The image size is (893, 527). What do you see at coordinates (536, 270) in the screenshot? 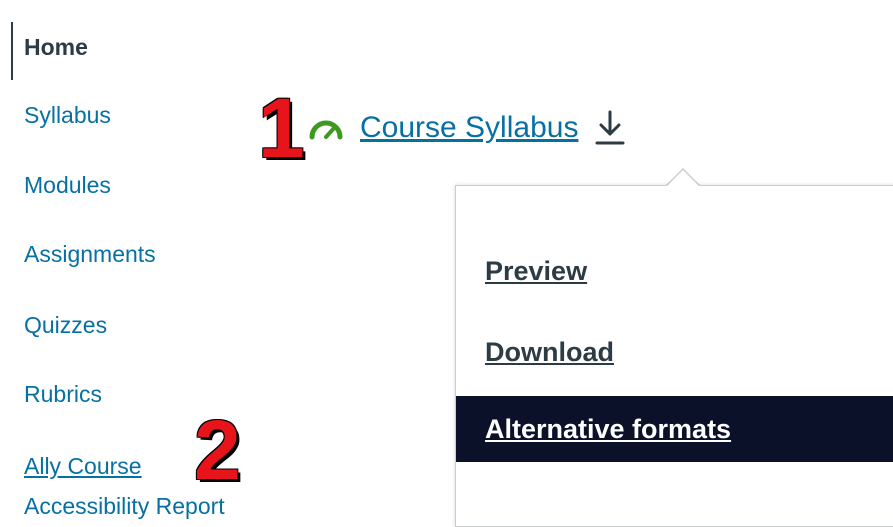
I see `menu-item-preview-label: Preview` at bounding box center [536, 270].